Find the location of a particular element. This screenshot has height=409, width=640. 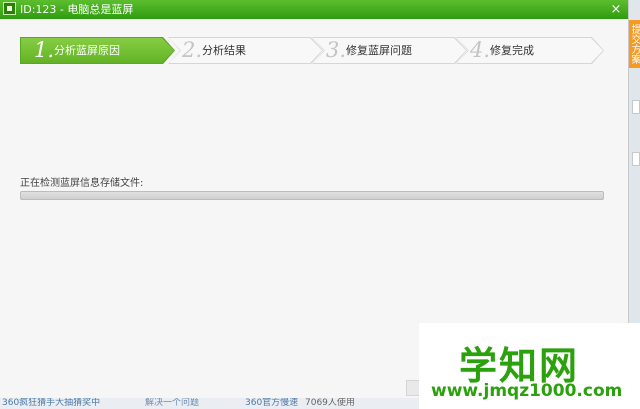

close-button: × is located at coordinates (616, 9).